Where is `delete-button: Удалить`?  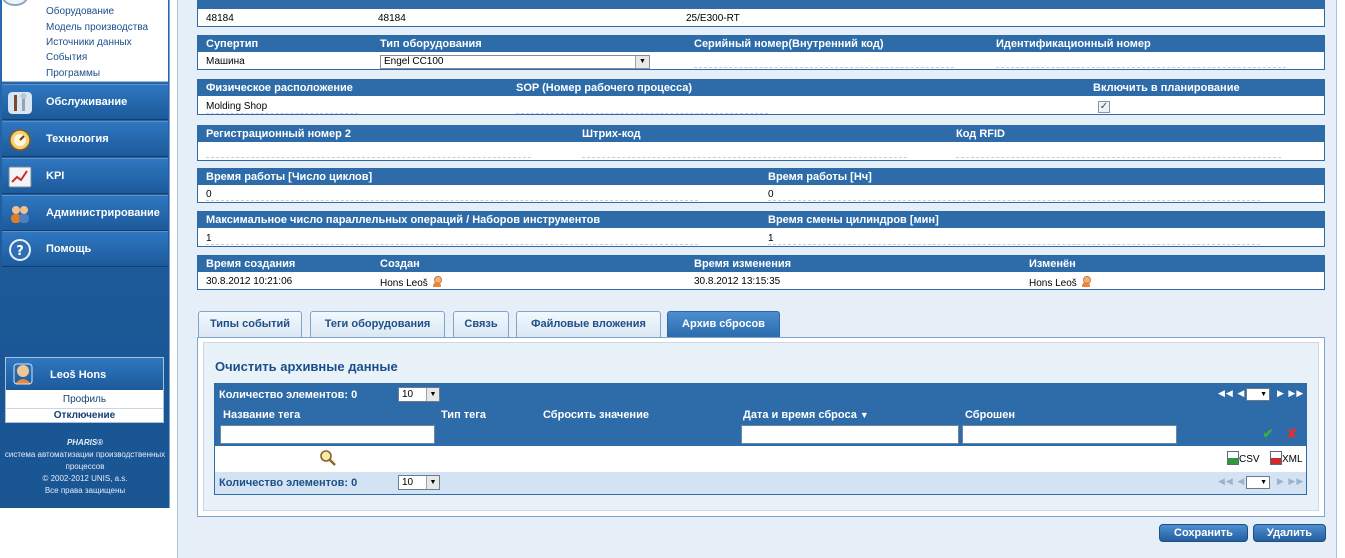 delete-button: Удалить is located at coordinates (1289, 533).